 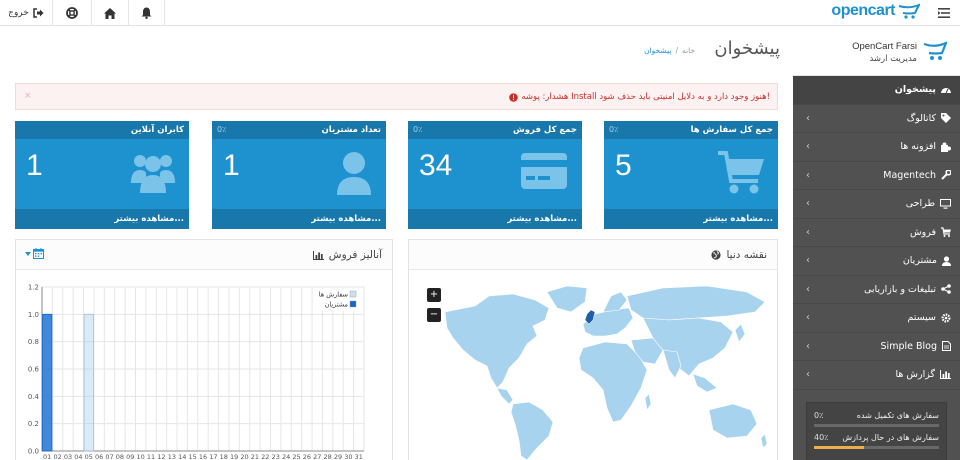 What do you see at coordinates (141, 456) in the screenshot?
I see `x-tick-label: 10` at bounding box center [141, 456].